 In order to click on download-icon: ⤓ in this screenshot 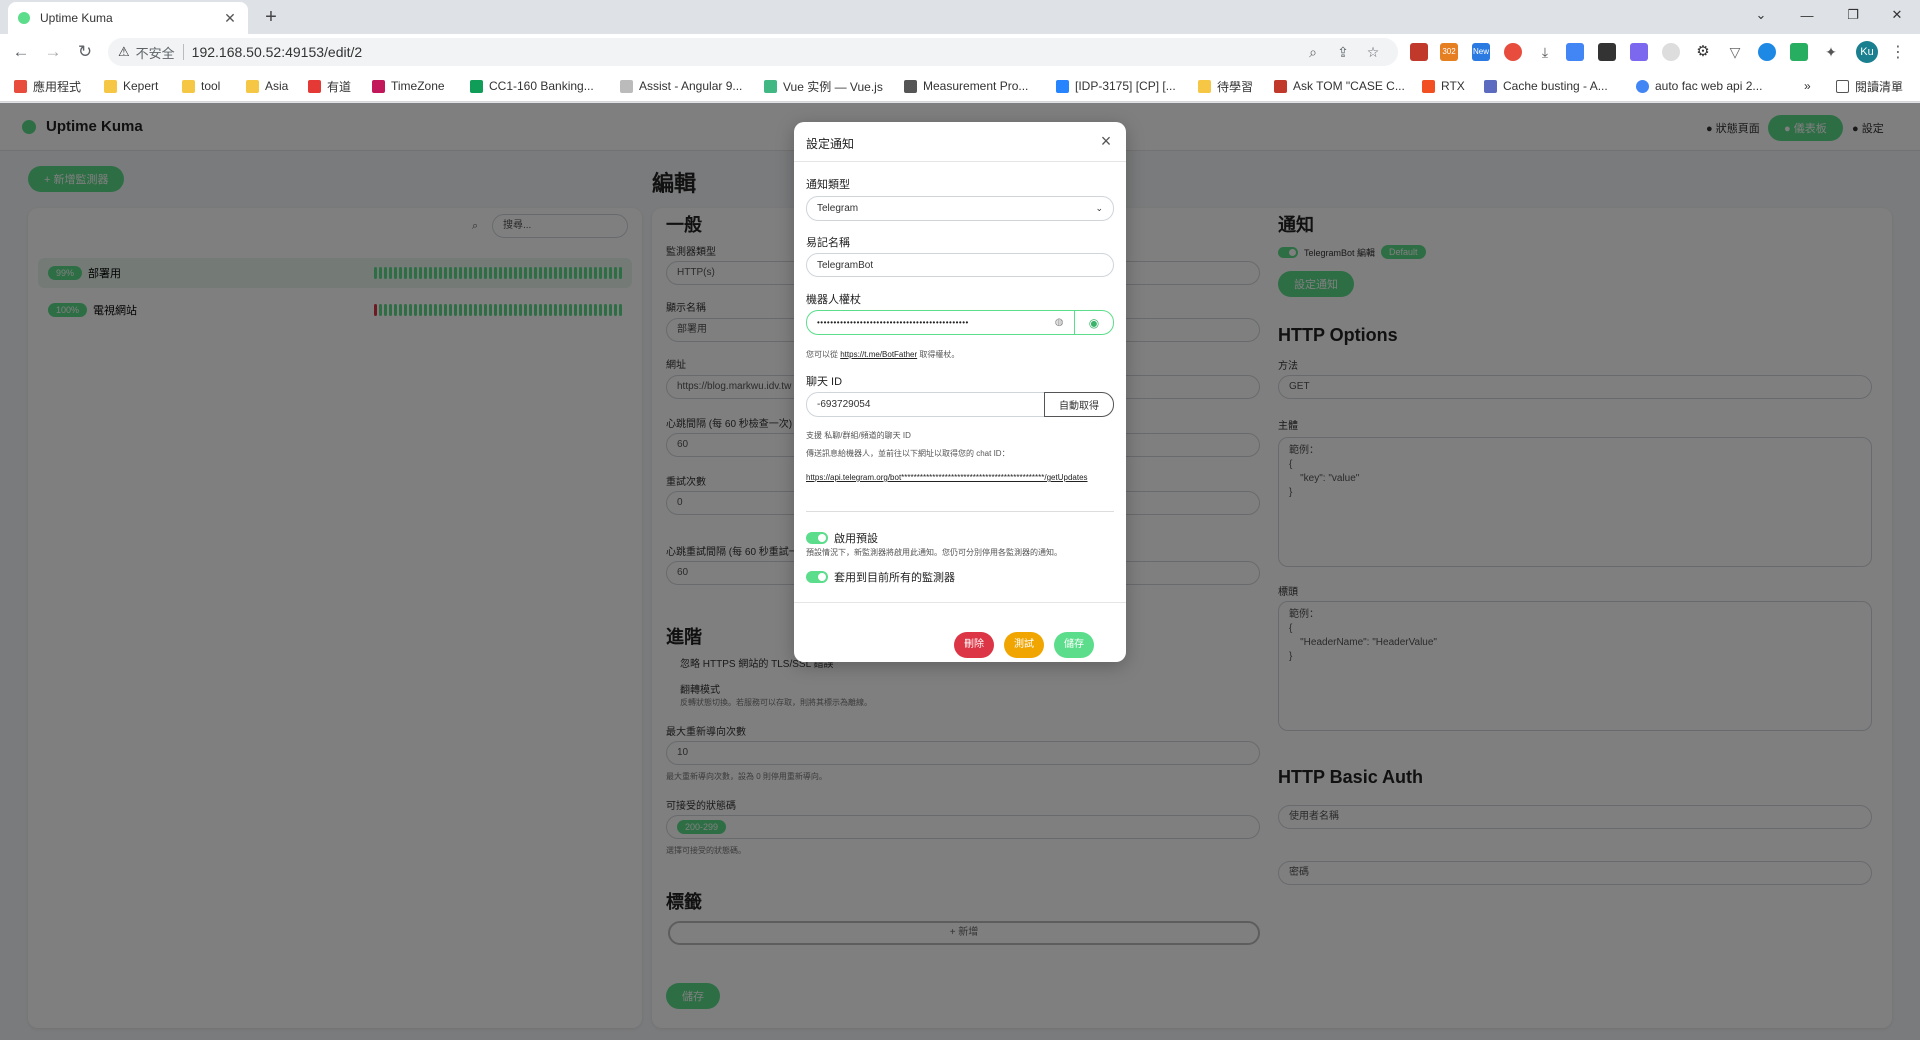, I will do `click(1545, 52)`.